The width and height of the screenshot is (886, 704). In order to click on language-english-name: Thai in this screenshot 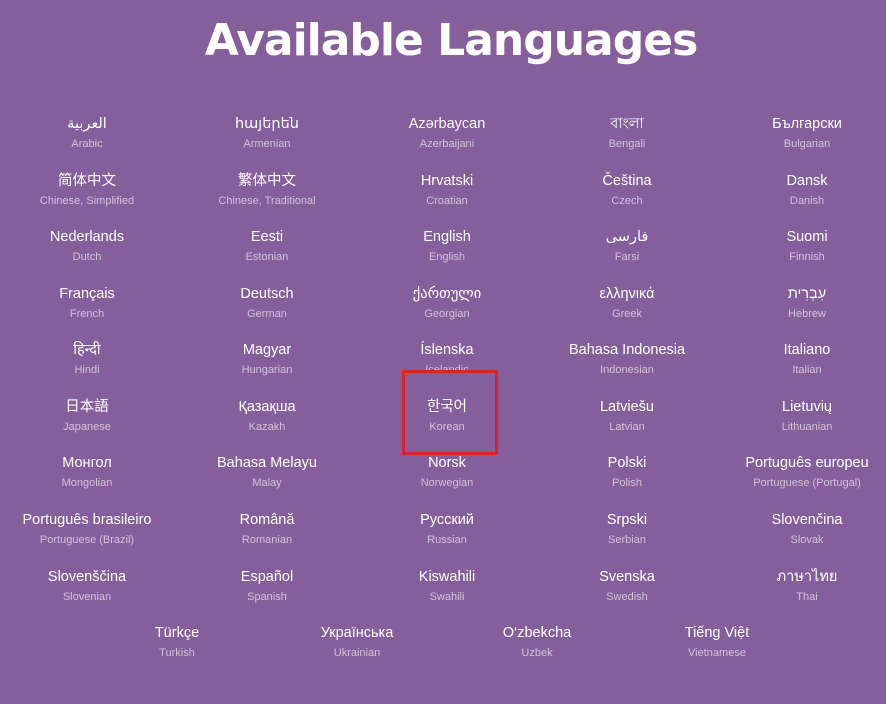, I will do `click(807, 597)`.